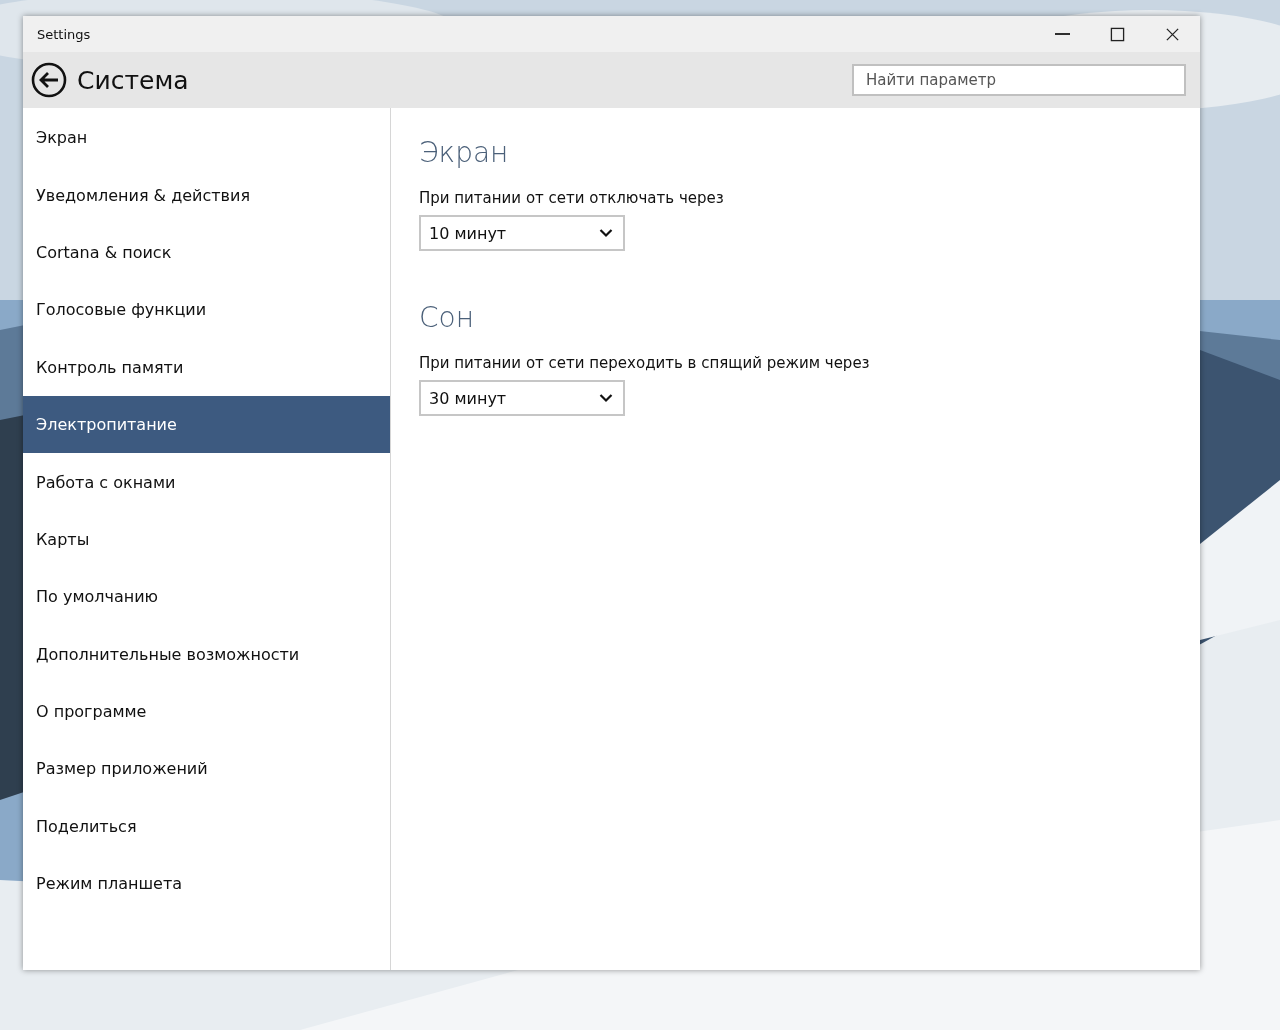 This screenshot has width=1280, height=1030. Describe the element at coordinates (206, 826) in the screenshot. I see `sidebar-item: Поделиться` at that location.